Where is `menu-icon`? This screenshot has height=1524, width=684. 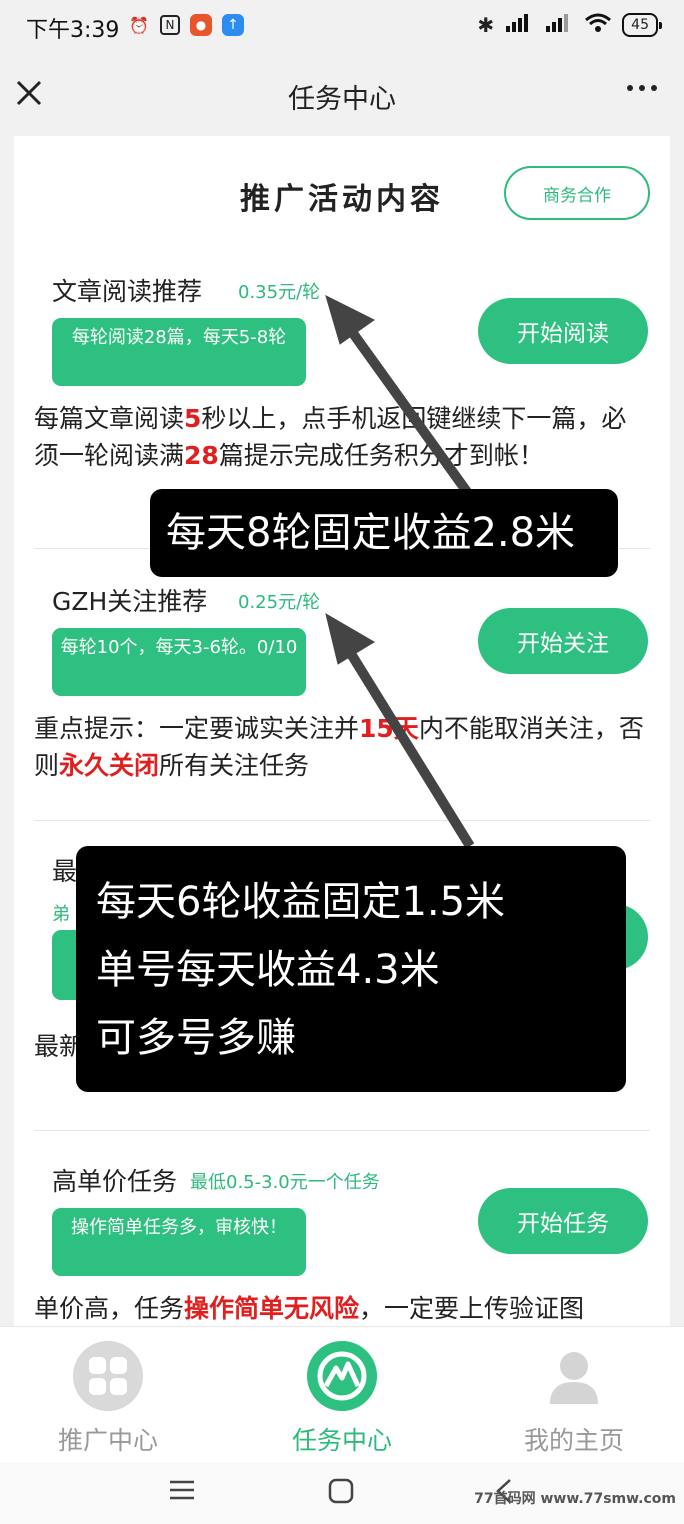 menu-icon is located at coordinates (182, 1493).